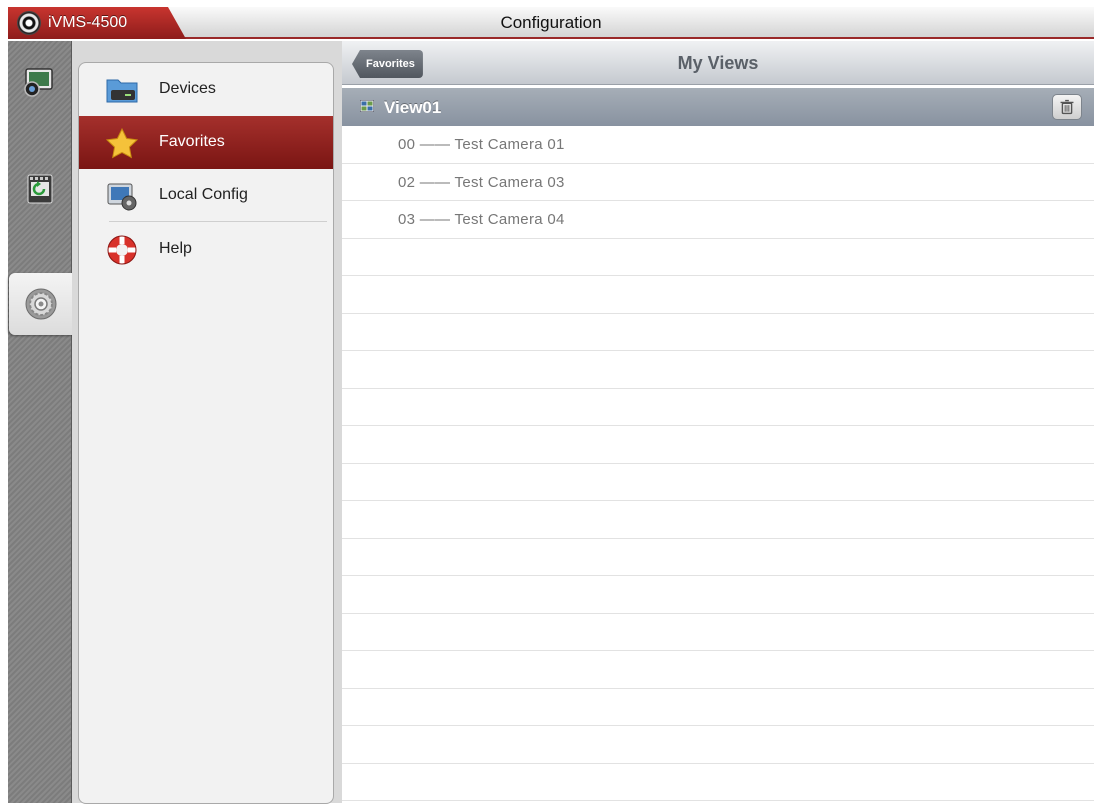 The width and height of the screenshot is (1094, 804). Describe the element at coordinates (175, 248) in the screenshot. I see `menu-label-help: Help` at that location.